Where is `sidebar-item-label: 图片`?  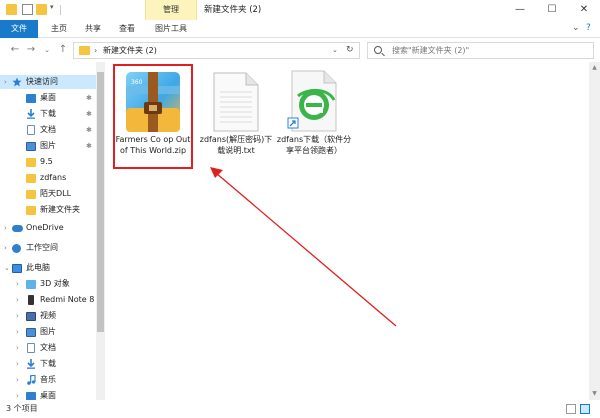
sidebar-item-label: 图片 is located at coordinates (48, 331).